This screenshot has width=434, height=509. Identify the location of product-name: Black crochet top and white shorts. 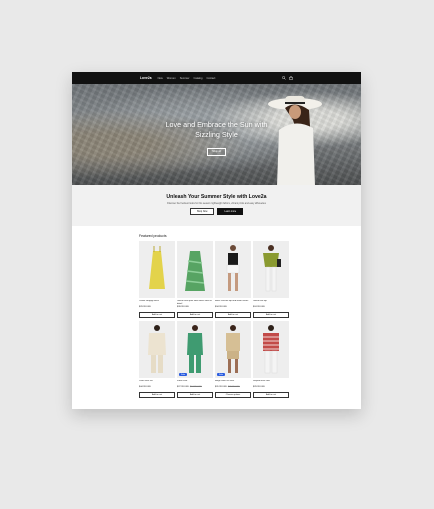
(233, 303).